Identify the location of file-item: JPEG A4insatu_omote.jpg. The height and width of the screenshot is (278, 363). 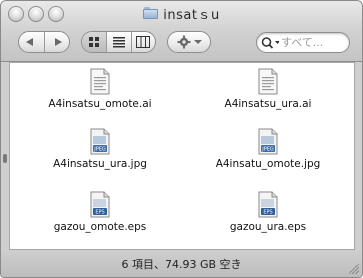
(268, 149).